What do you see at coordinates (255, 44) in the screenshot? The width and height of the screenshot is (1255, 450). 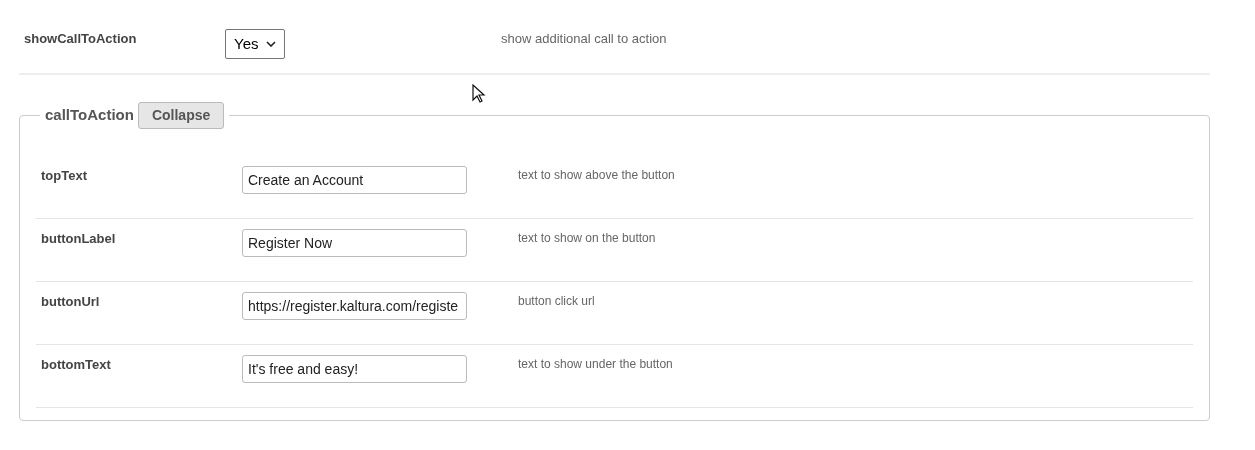 I see `yes-no-select: Yes` at bounding box center [255, 44].